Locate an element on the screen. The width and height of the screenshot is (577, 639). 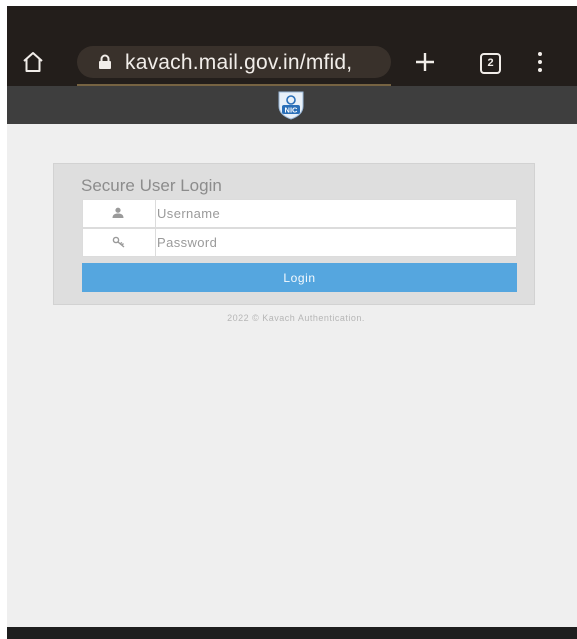
key-icon is located at coordinates (118, 242).